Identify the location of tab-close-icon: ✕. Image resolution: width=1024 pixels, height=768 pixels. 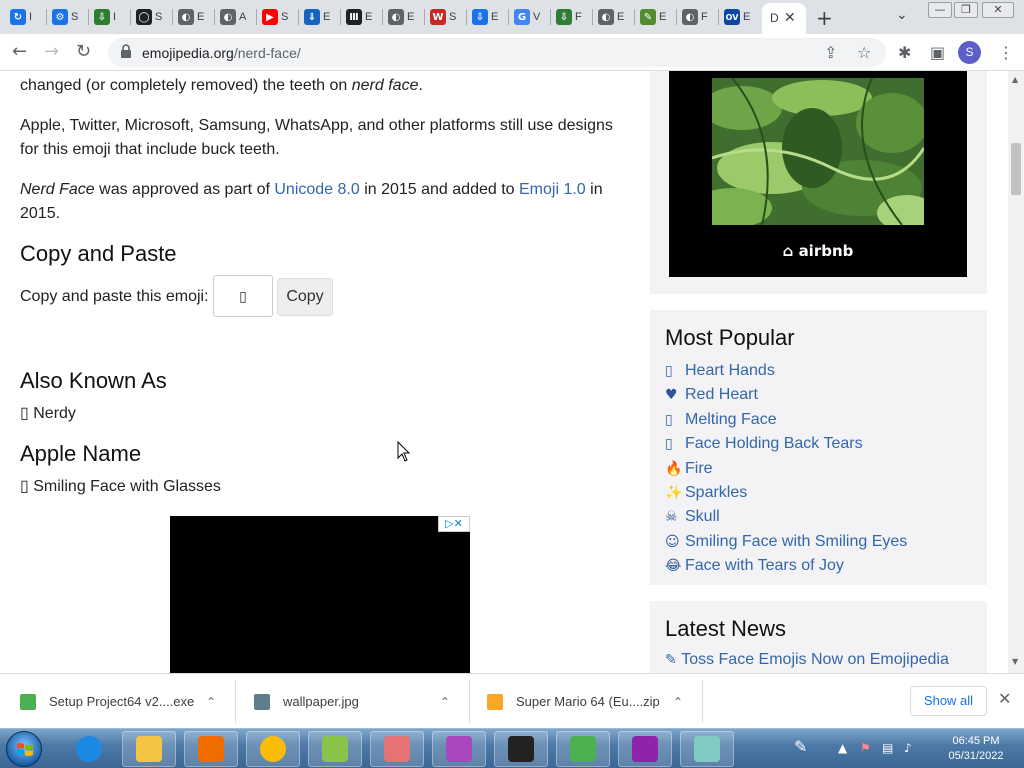
(790, 17).